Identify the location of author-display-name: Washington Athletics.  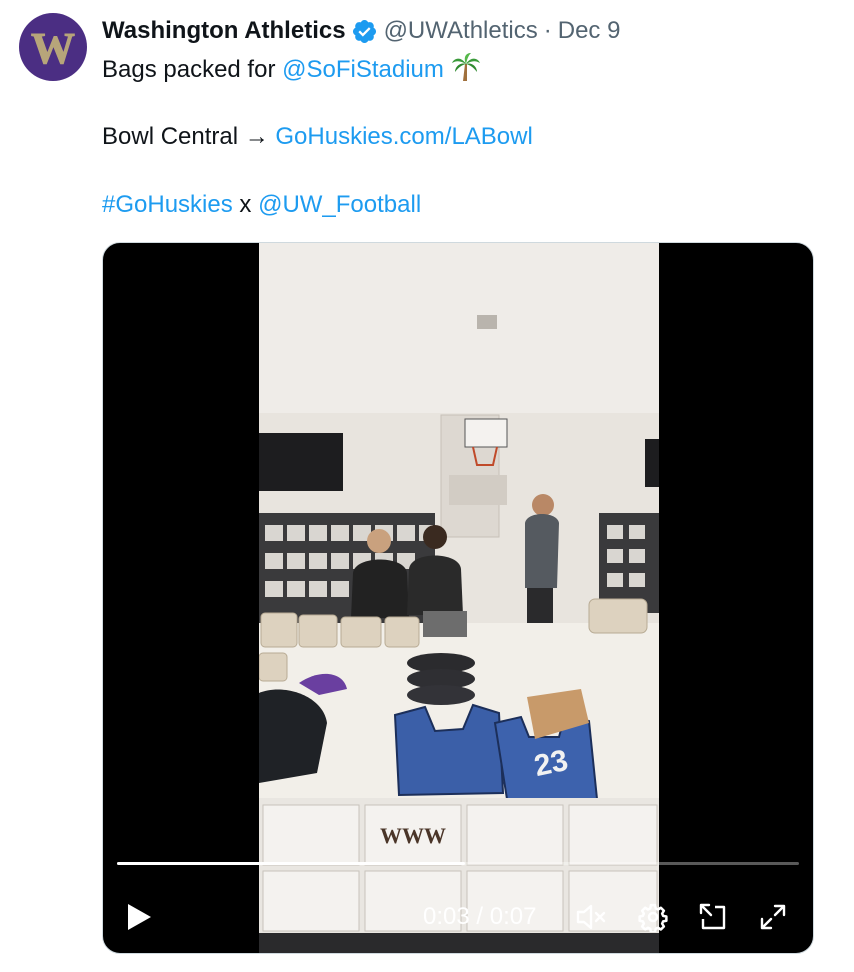
(224, 31).